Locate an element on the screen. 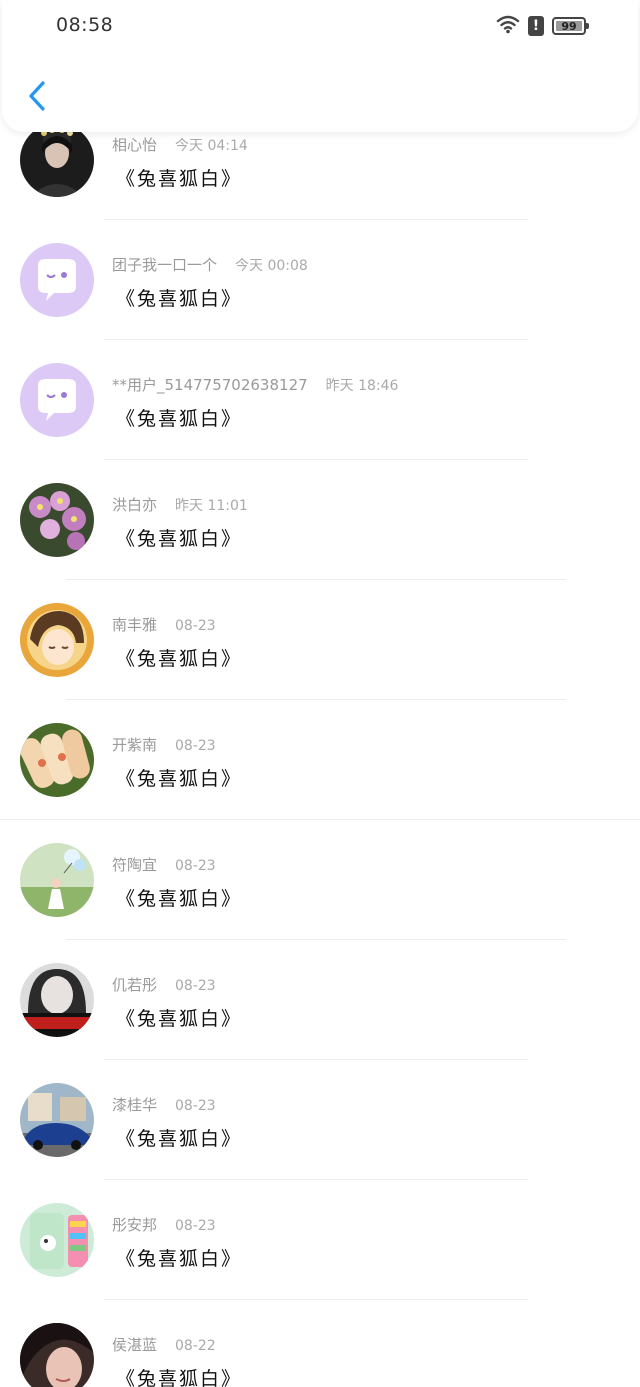  top-bar: 08:58 ! 99 is located at coordinates (320, 66).